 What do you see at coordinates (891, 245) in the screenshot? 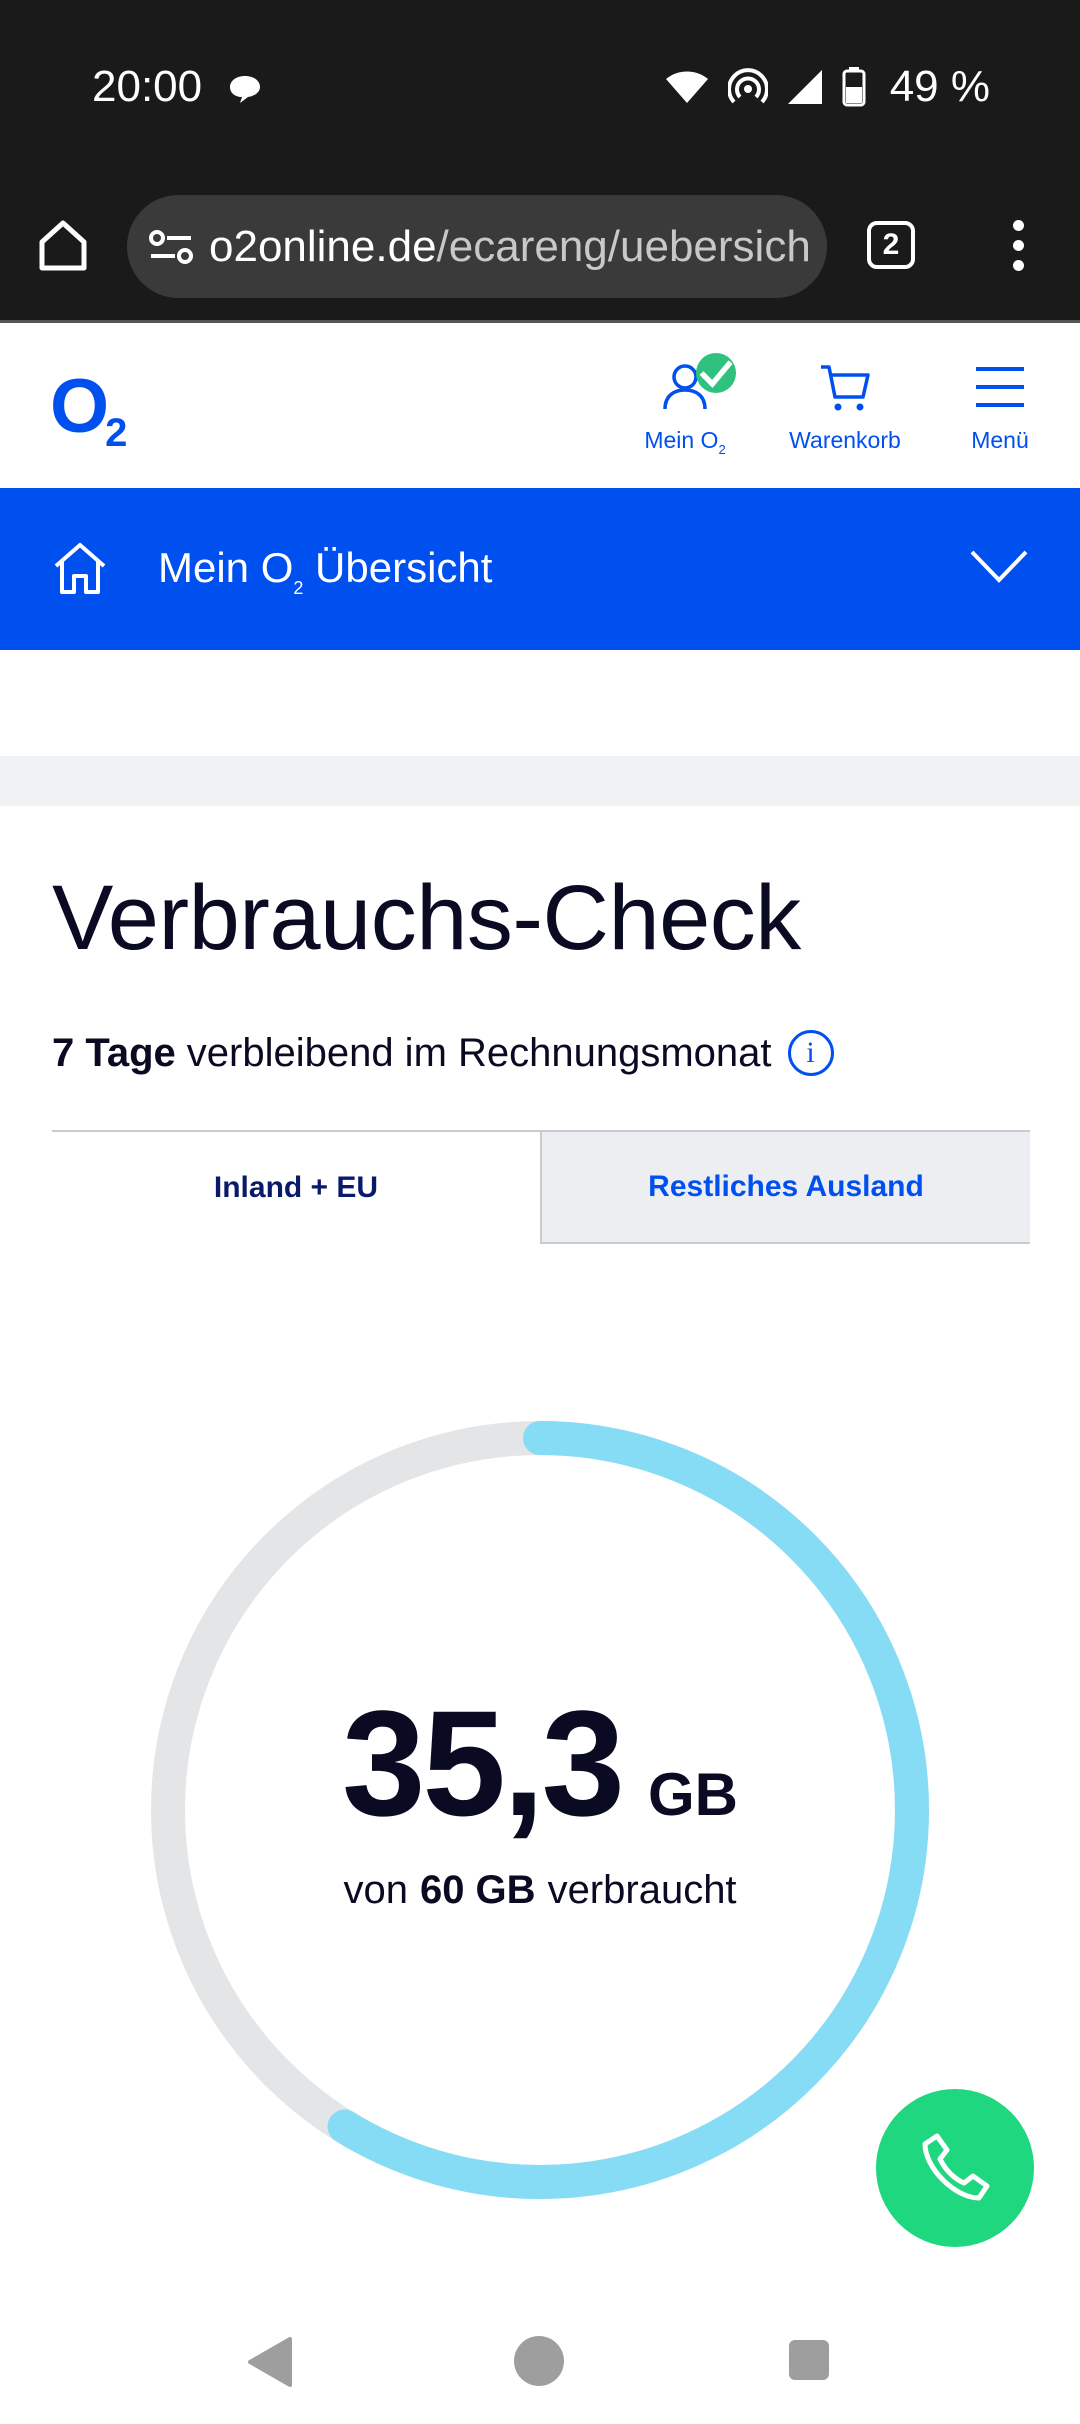
I see `tab-switcher-button: 2` at bounding box center [891, 245].